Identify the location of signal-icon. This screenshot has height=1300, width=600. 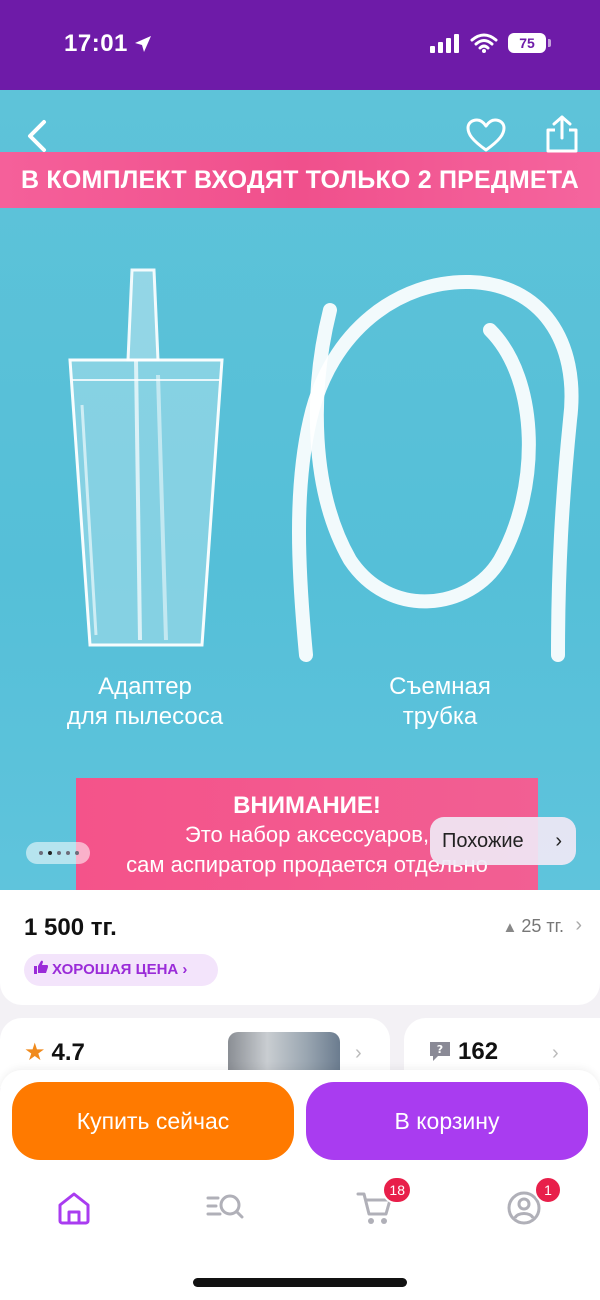
(444, 43).